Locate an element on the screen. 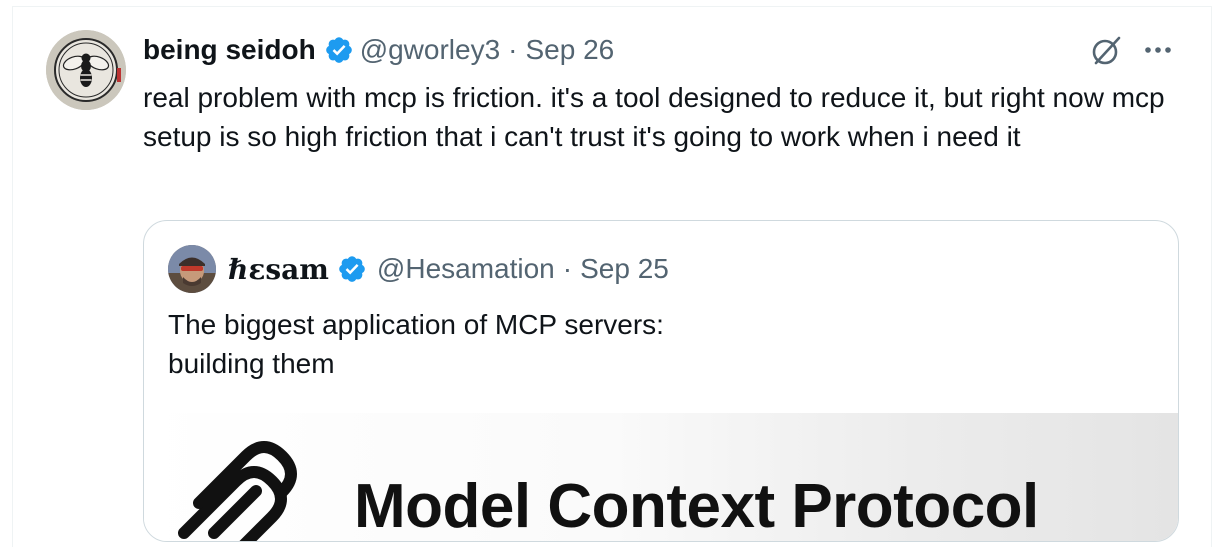  more-dots-icon is located at coordinates (1158, 50).